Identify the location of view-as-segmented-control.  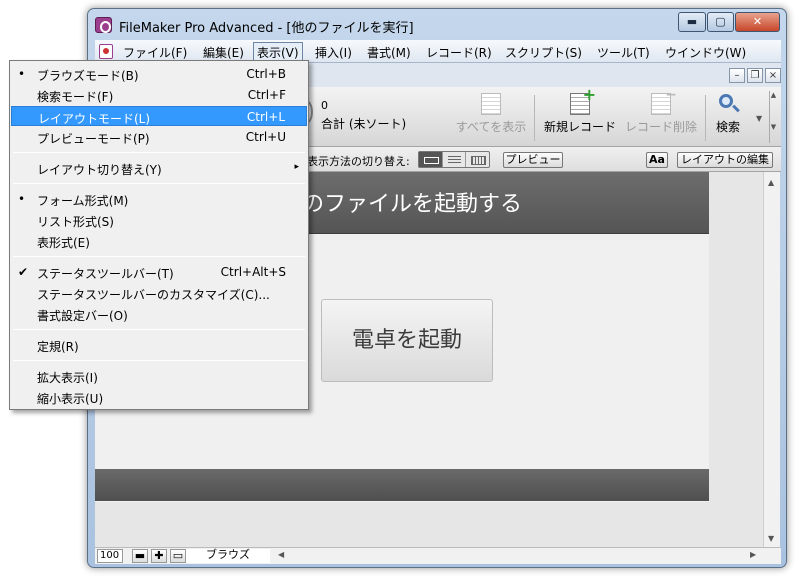
(454, 159).